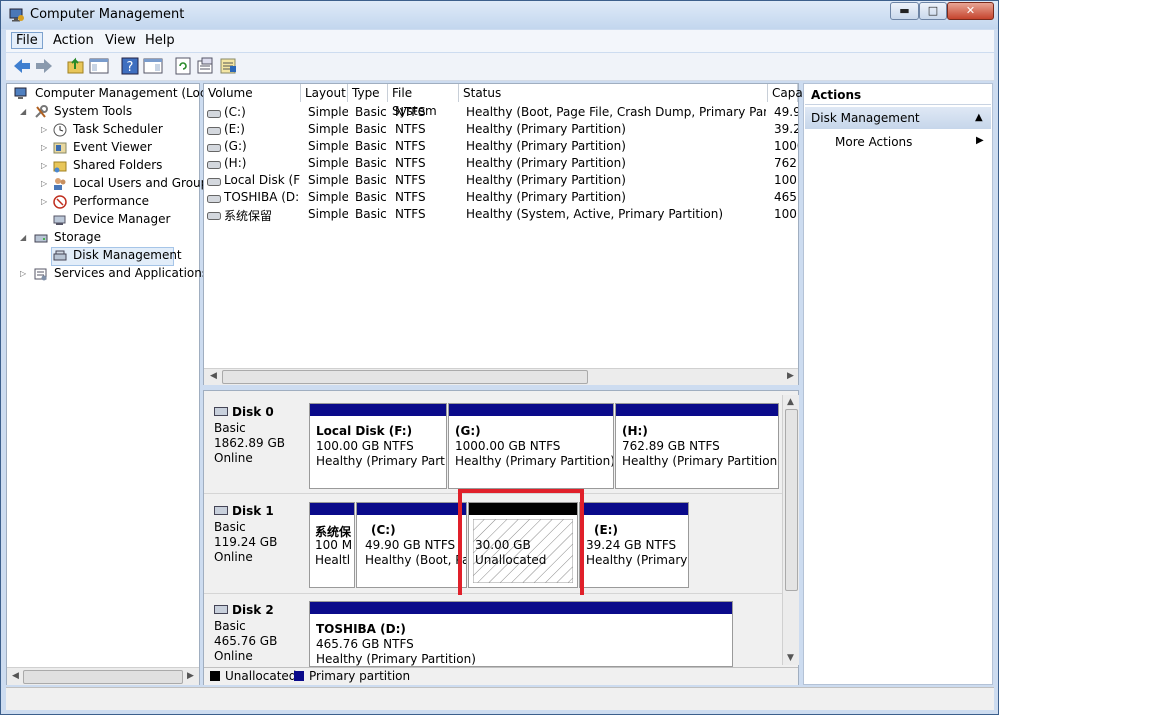 The height and width of the screenshot is (715, 1152). Describe the element at coordinates (411, 545) in the screenshot. I see `partition-c: (C:) 49.90 GB NTFS Healthy (Boot, Pa` at that location.